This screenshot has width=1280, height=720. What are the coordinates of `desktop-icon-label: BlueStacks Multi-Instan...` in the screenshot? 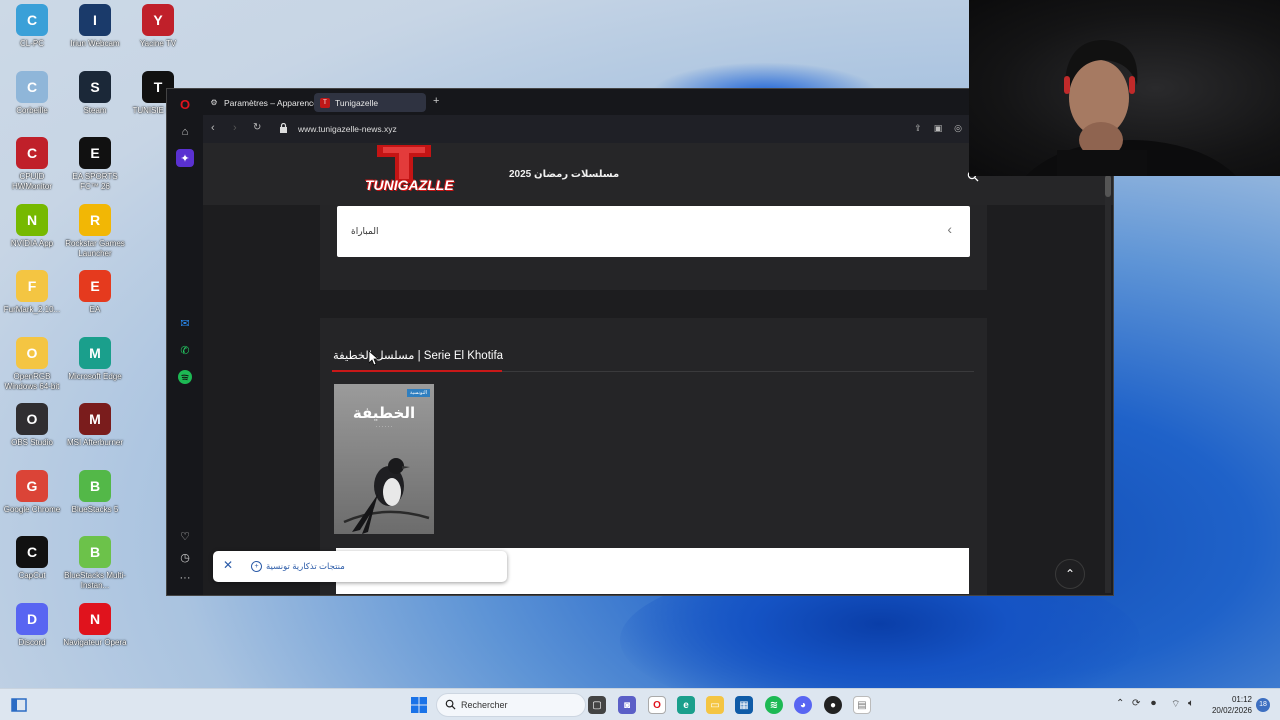 It's located at (95, 580).